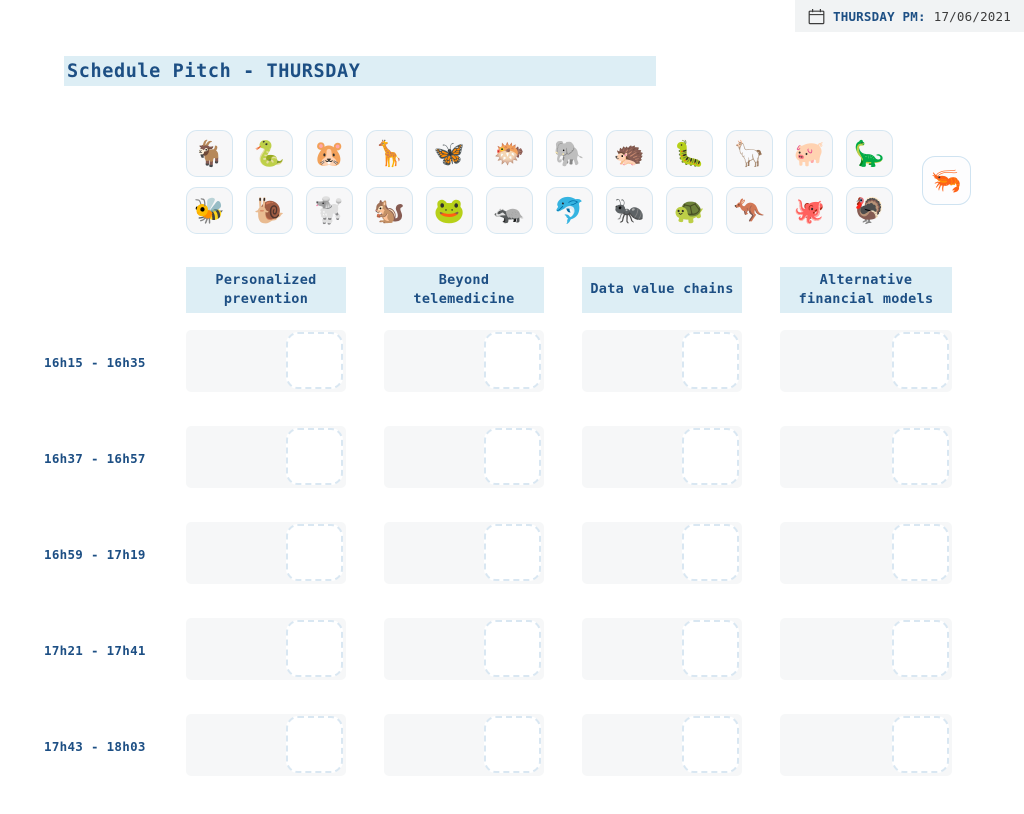  What do you see at coordinates (449, 210) in the screenshot?
I see `avatar-frog: 🐸` at bounding box center [449, 210].